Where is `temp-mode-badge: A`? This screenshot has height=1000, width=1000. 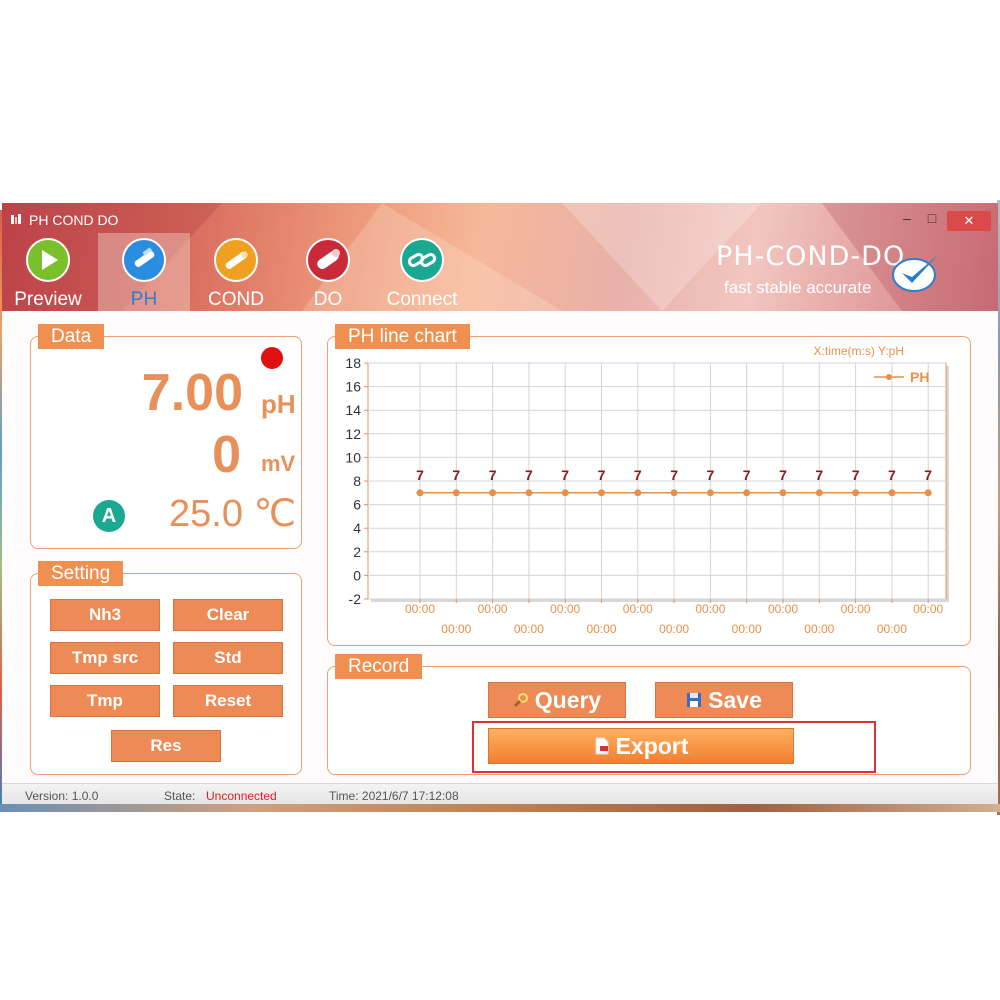
temp-mode-badge: A is located at coordinates (109, 516).